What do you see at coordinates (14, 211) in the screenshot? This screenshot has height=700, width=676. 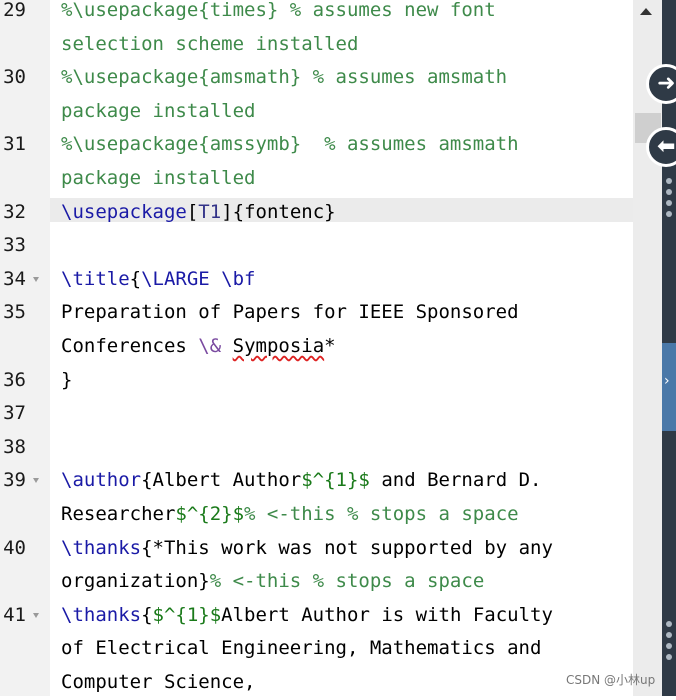 I see `line-number: 32` at bounding box center [14, 211].